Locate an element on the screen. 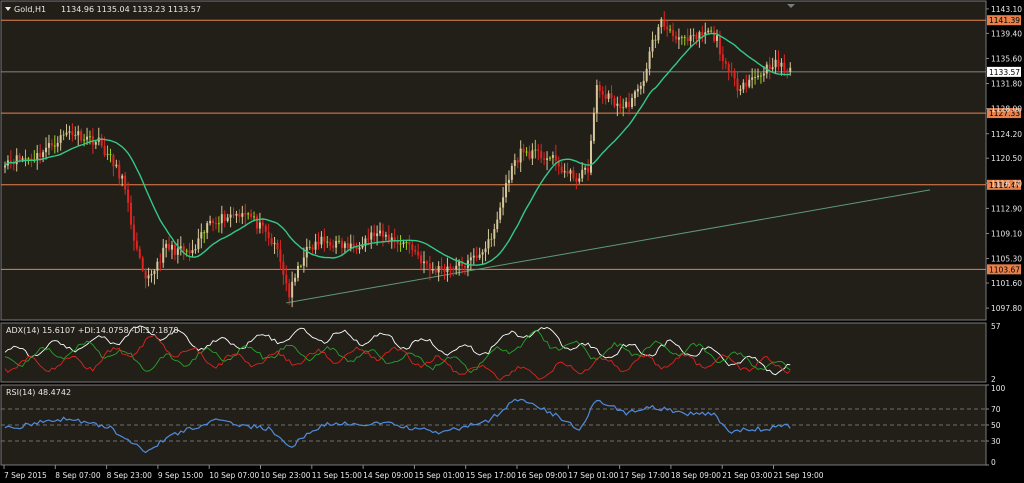  rsi-tick-label-1: 70 is located at coordinates (996, 409).